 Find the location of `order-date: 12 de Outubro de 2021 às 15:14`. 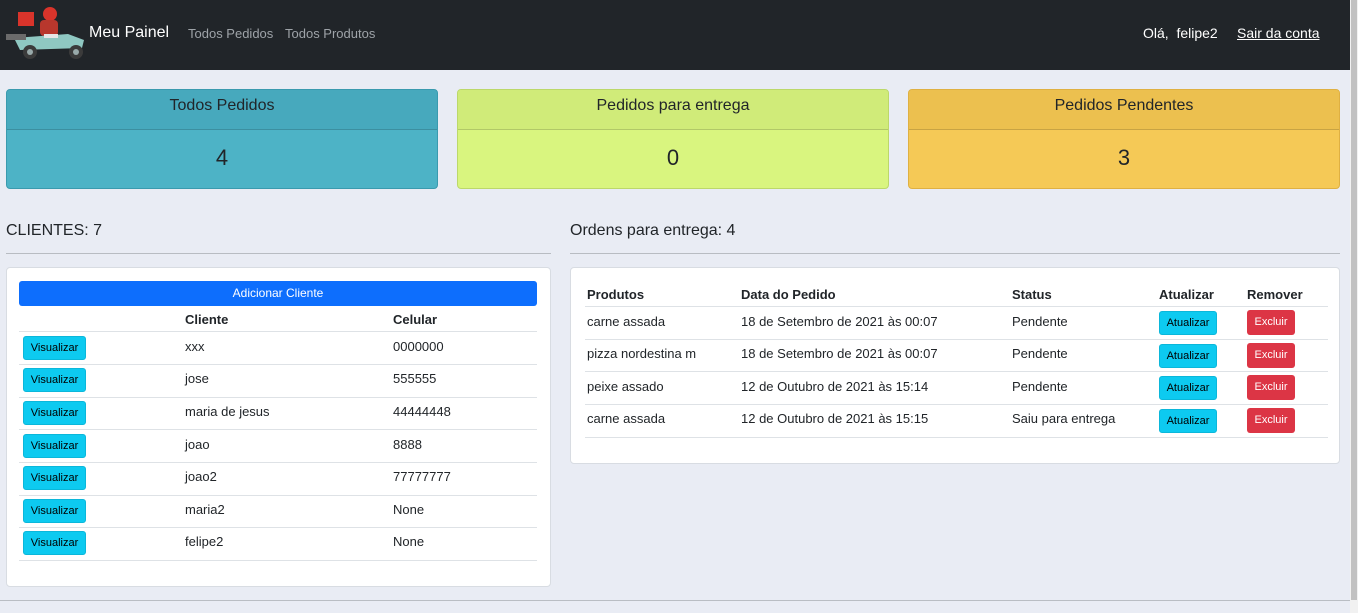

order-date: 12 de Outubro de 2021 às 15:14 is located at coordinates (835, 386).